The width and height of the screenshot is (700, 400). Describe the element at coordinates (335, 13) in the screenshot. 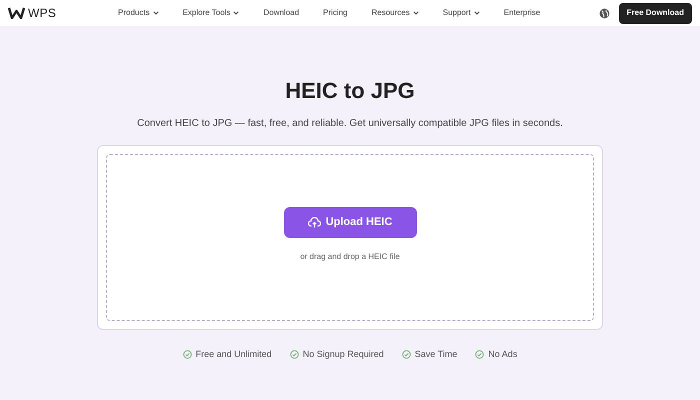

I see `nav-link: Pricing` at that location.